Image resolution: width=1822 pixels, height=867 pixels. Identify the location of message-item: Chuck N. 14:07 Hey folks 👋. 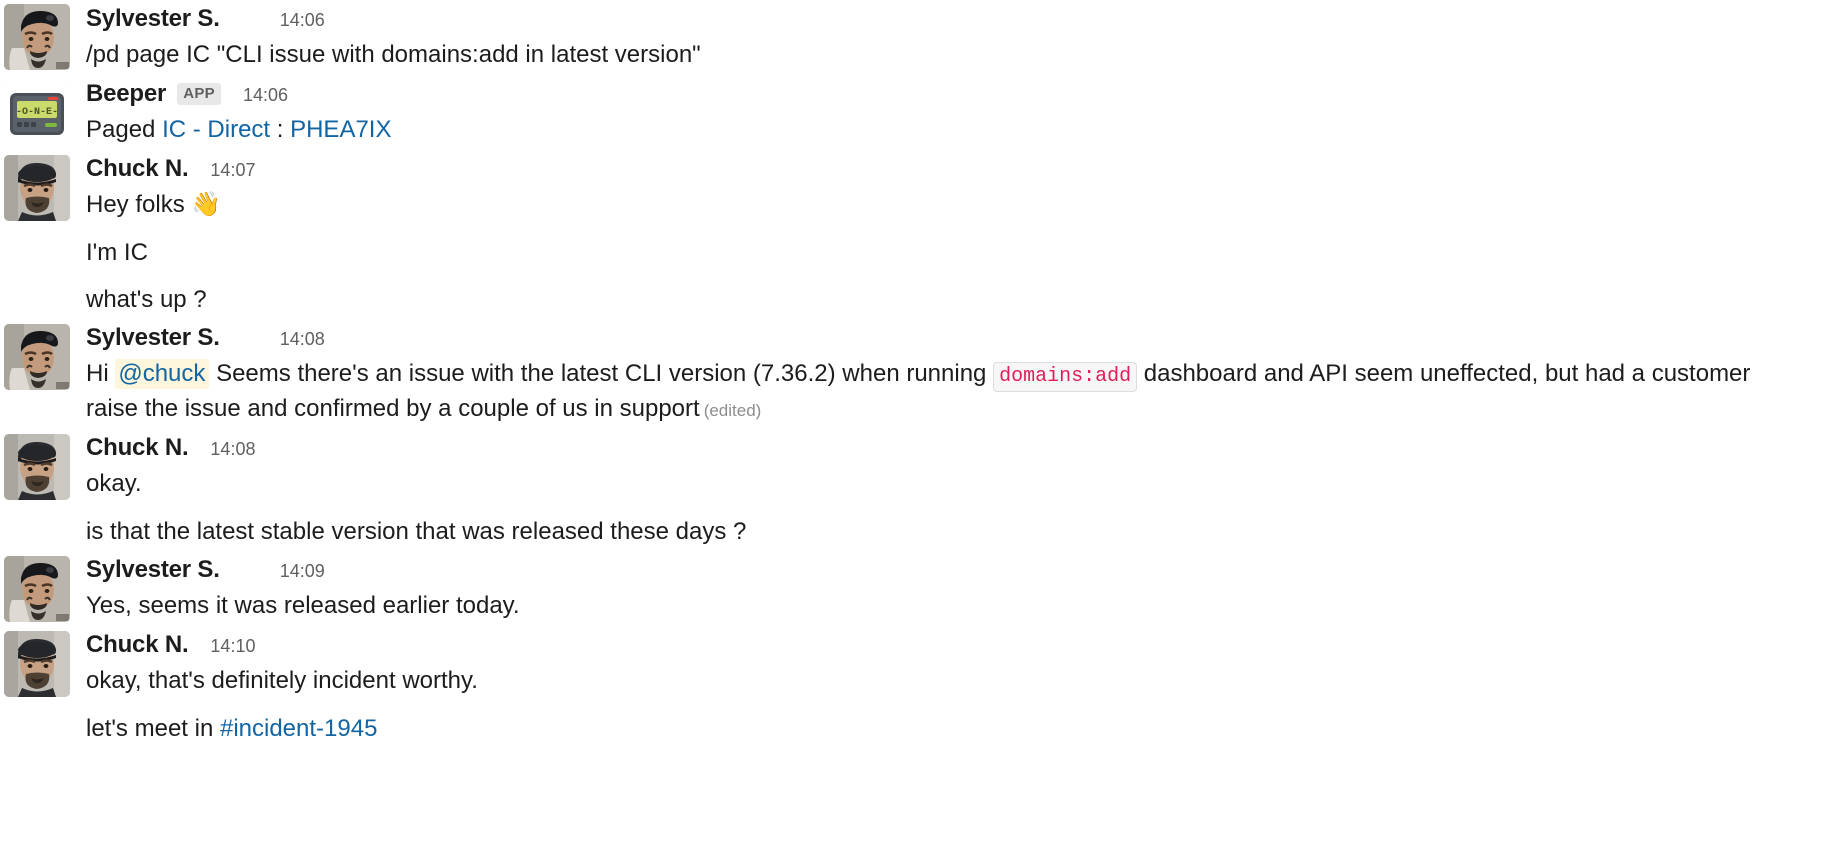
(911, 188).